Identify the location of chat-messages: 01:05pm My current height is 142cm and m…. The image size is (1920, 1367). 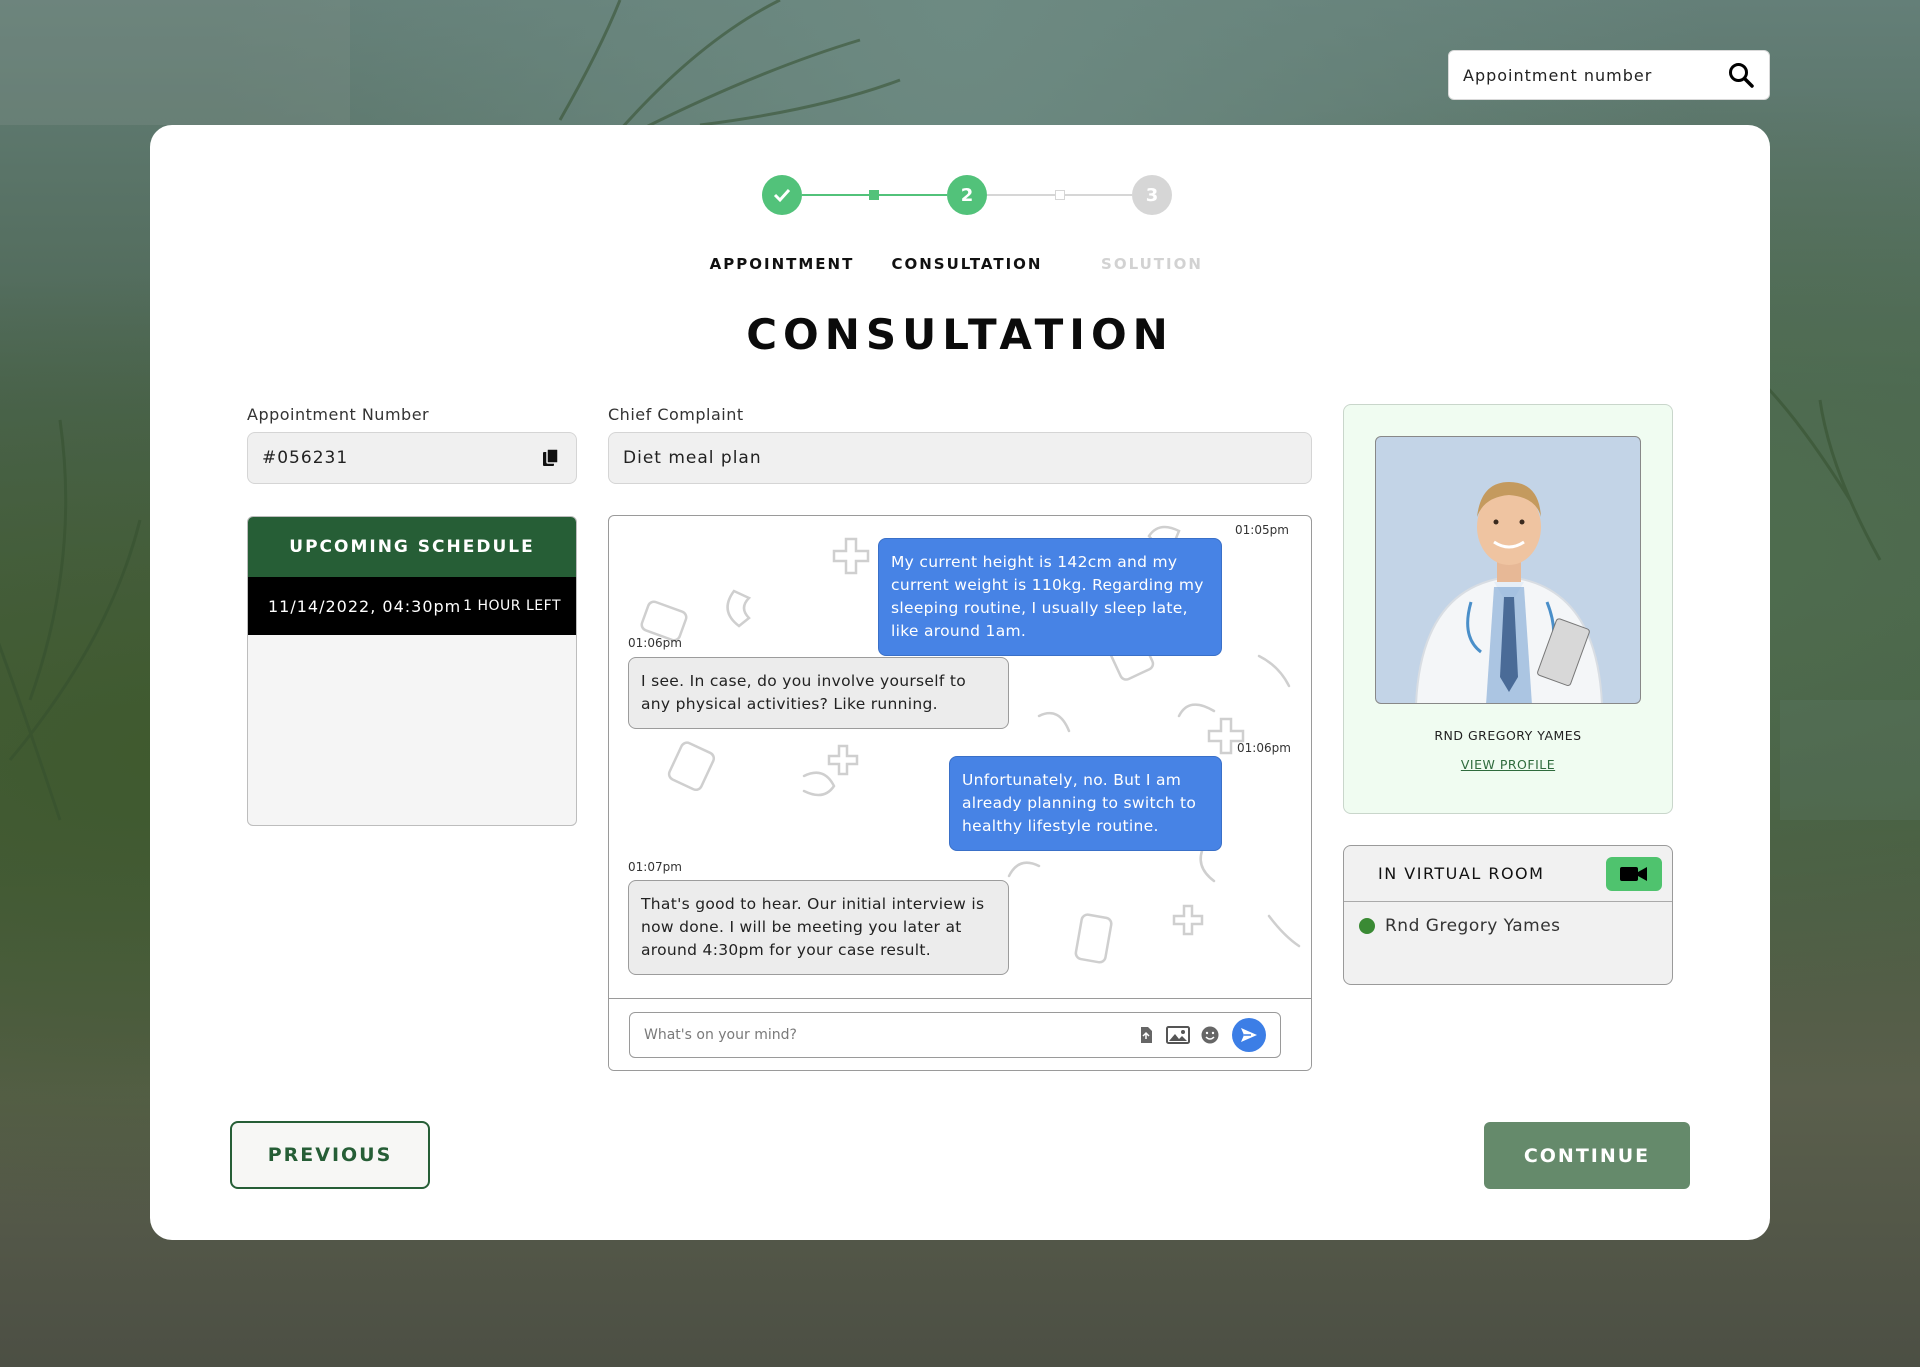
(960, 757).